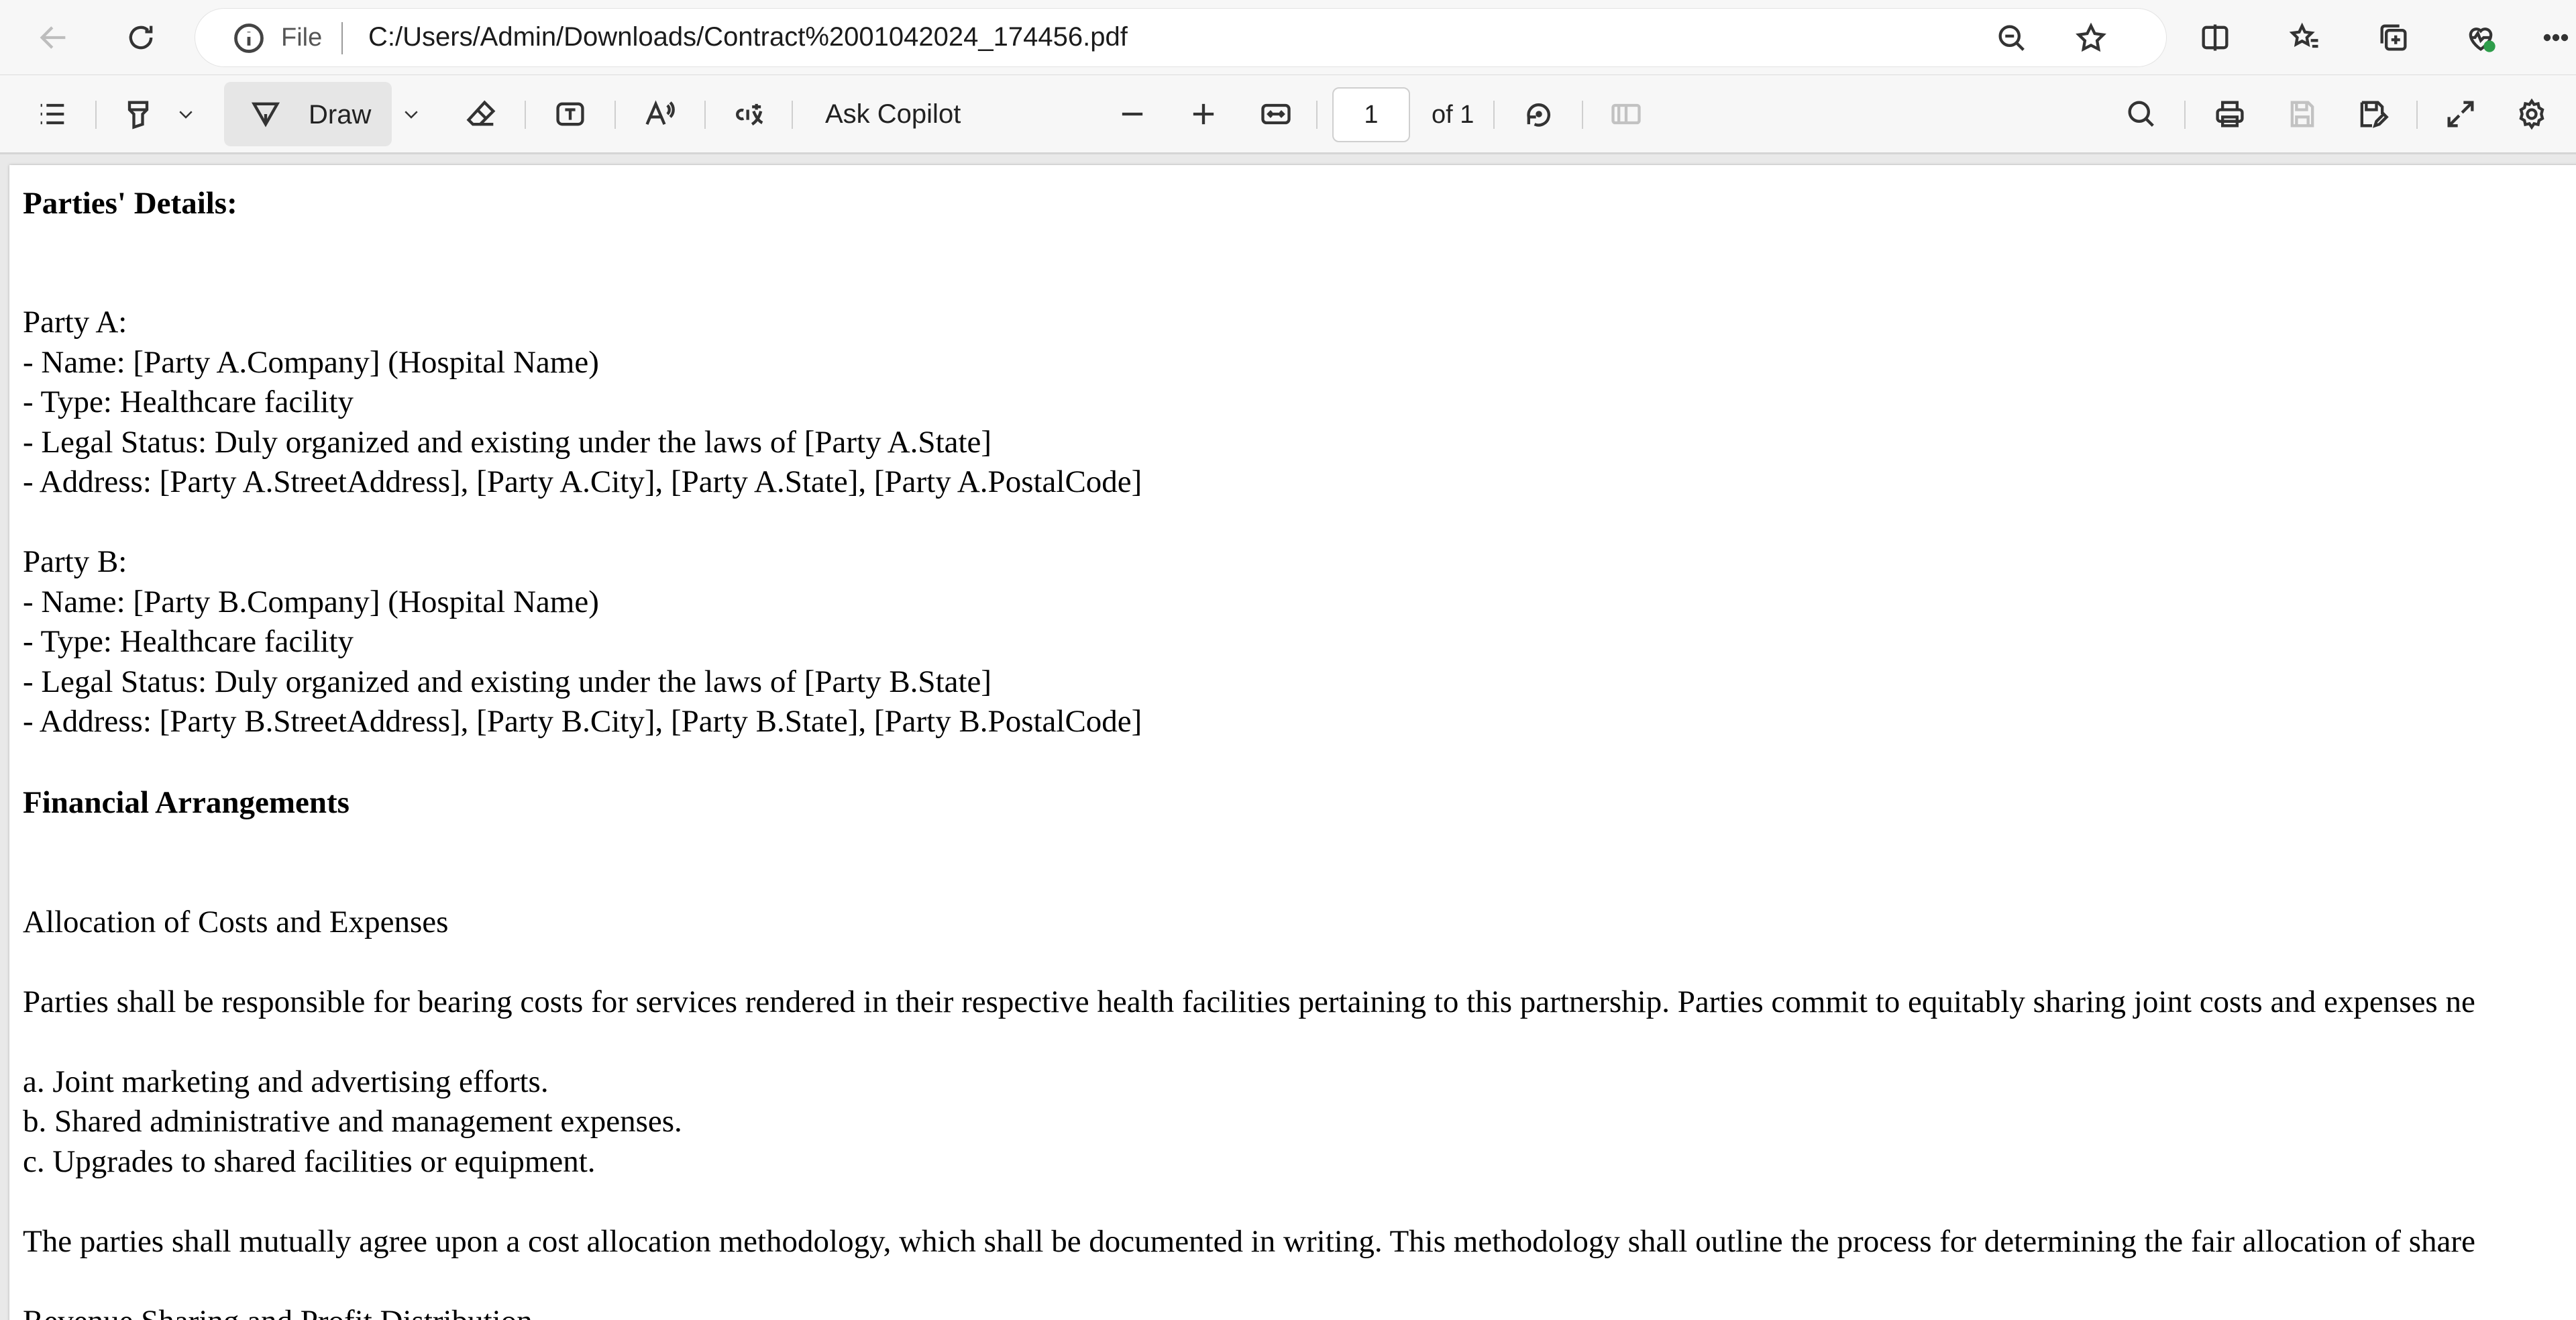 Image resolution: width=2576 pixels, height=1320 pixels. I want to click on fullscreen-button, so click(2460, 114).